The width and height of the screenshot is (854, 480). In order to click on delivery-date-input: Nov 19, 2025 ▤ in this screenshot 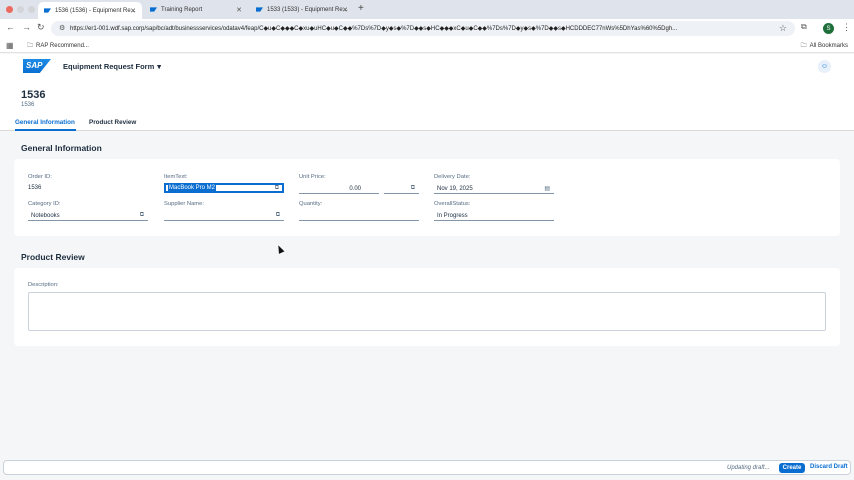, I will do `click(494, 189)`.